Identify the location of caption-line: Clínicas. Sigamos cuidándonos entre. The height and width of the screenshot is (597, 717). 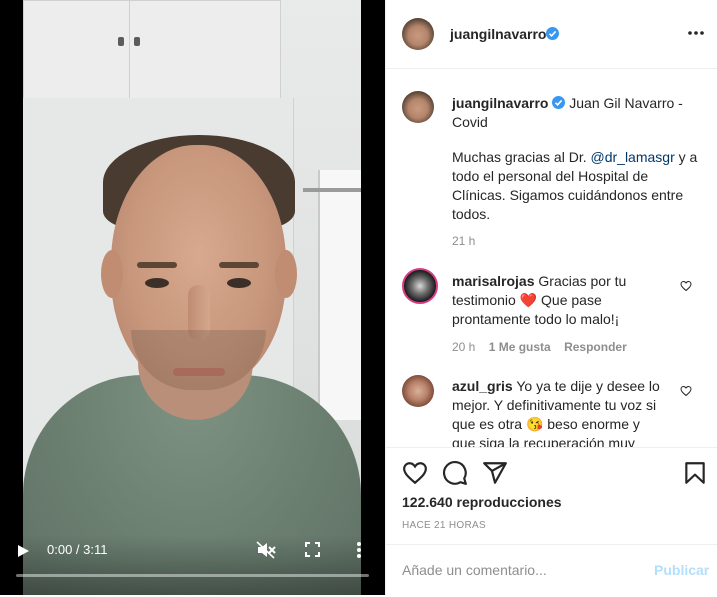
(568, 195).